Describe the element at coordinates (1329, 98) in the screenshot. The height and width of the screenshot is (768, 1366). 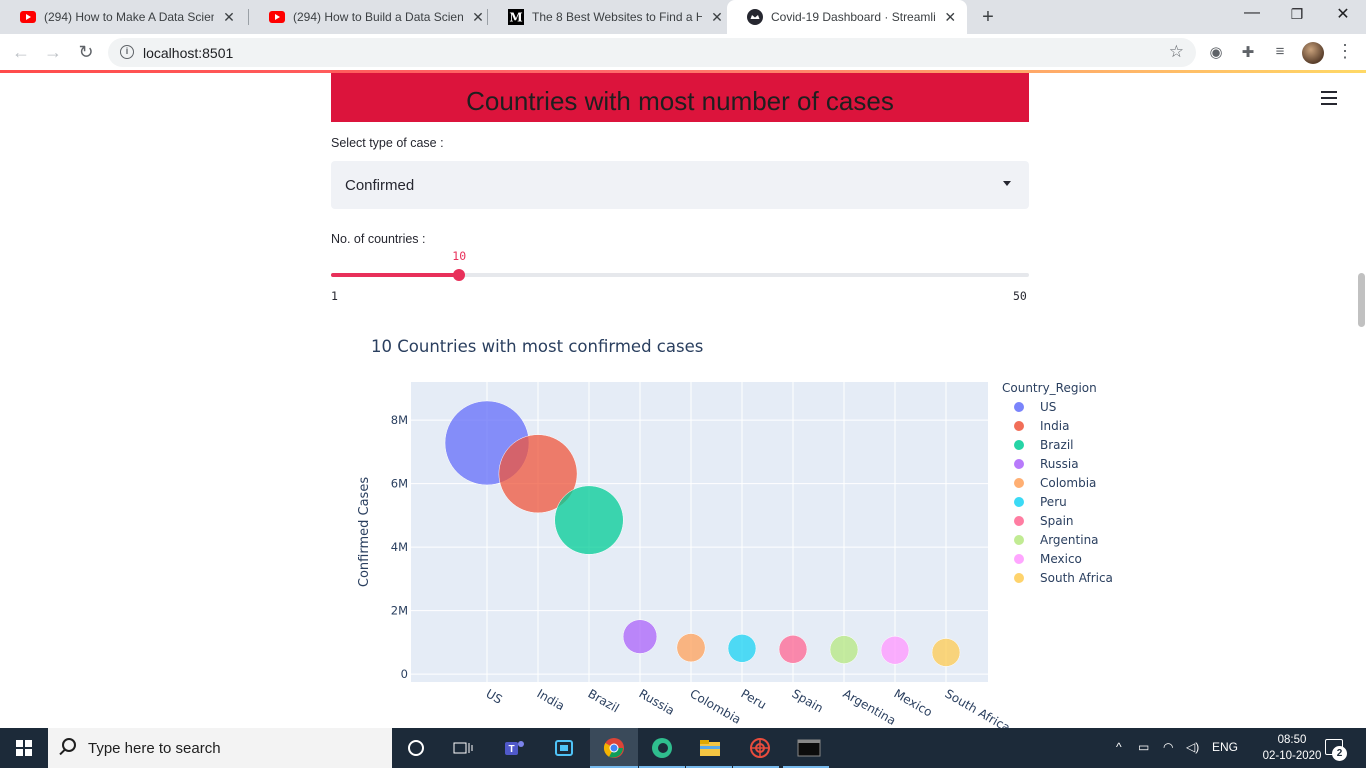
I see `hamburger-menu-icon` at that location.